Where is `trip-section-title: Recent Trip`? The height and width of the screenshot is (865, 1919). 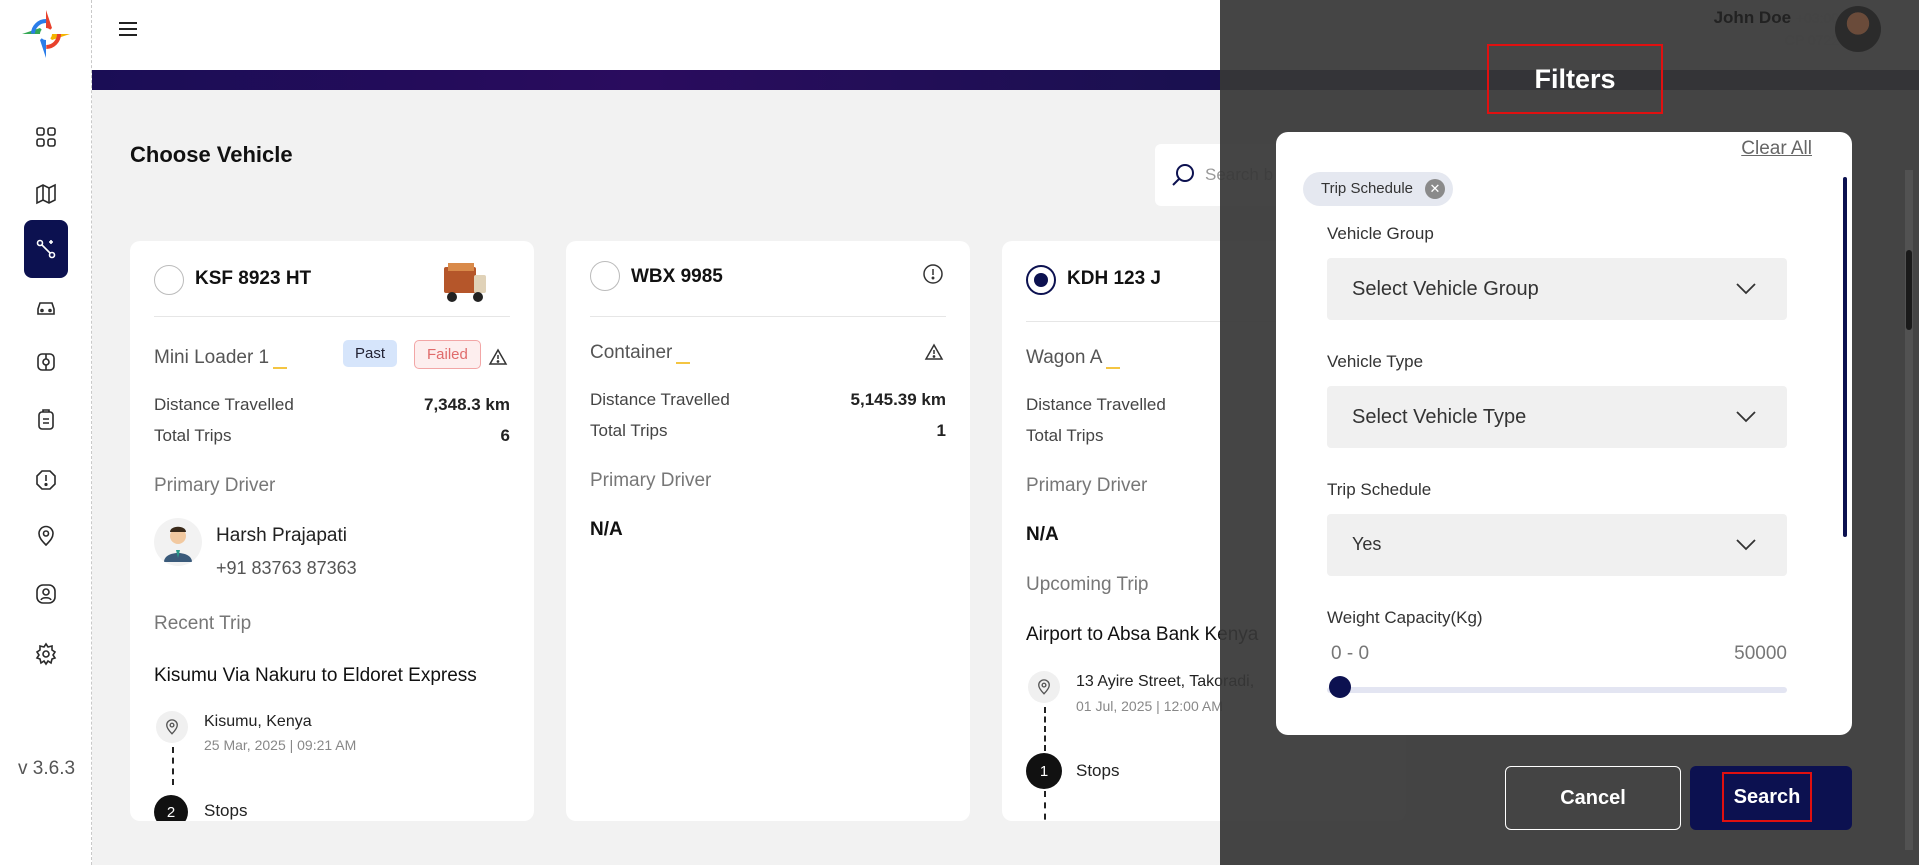 trip-section-title: Recent Trip is located at coordinates (203, 623).